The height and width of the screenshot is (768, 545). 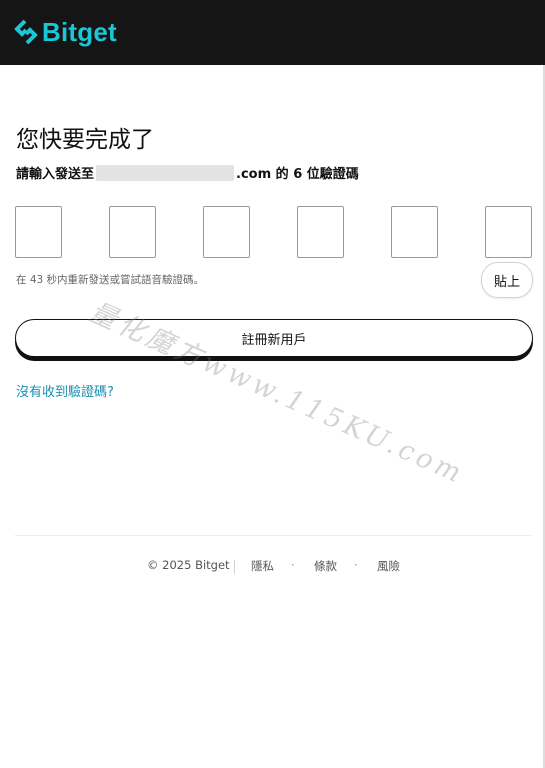 What do you see at coordinates (325, 566) in the screenshot?
I see `footer-link-terms: 條款` at bounding box center [325, 566].